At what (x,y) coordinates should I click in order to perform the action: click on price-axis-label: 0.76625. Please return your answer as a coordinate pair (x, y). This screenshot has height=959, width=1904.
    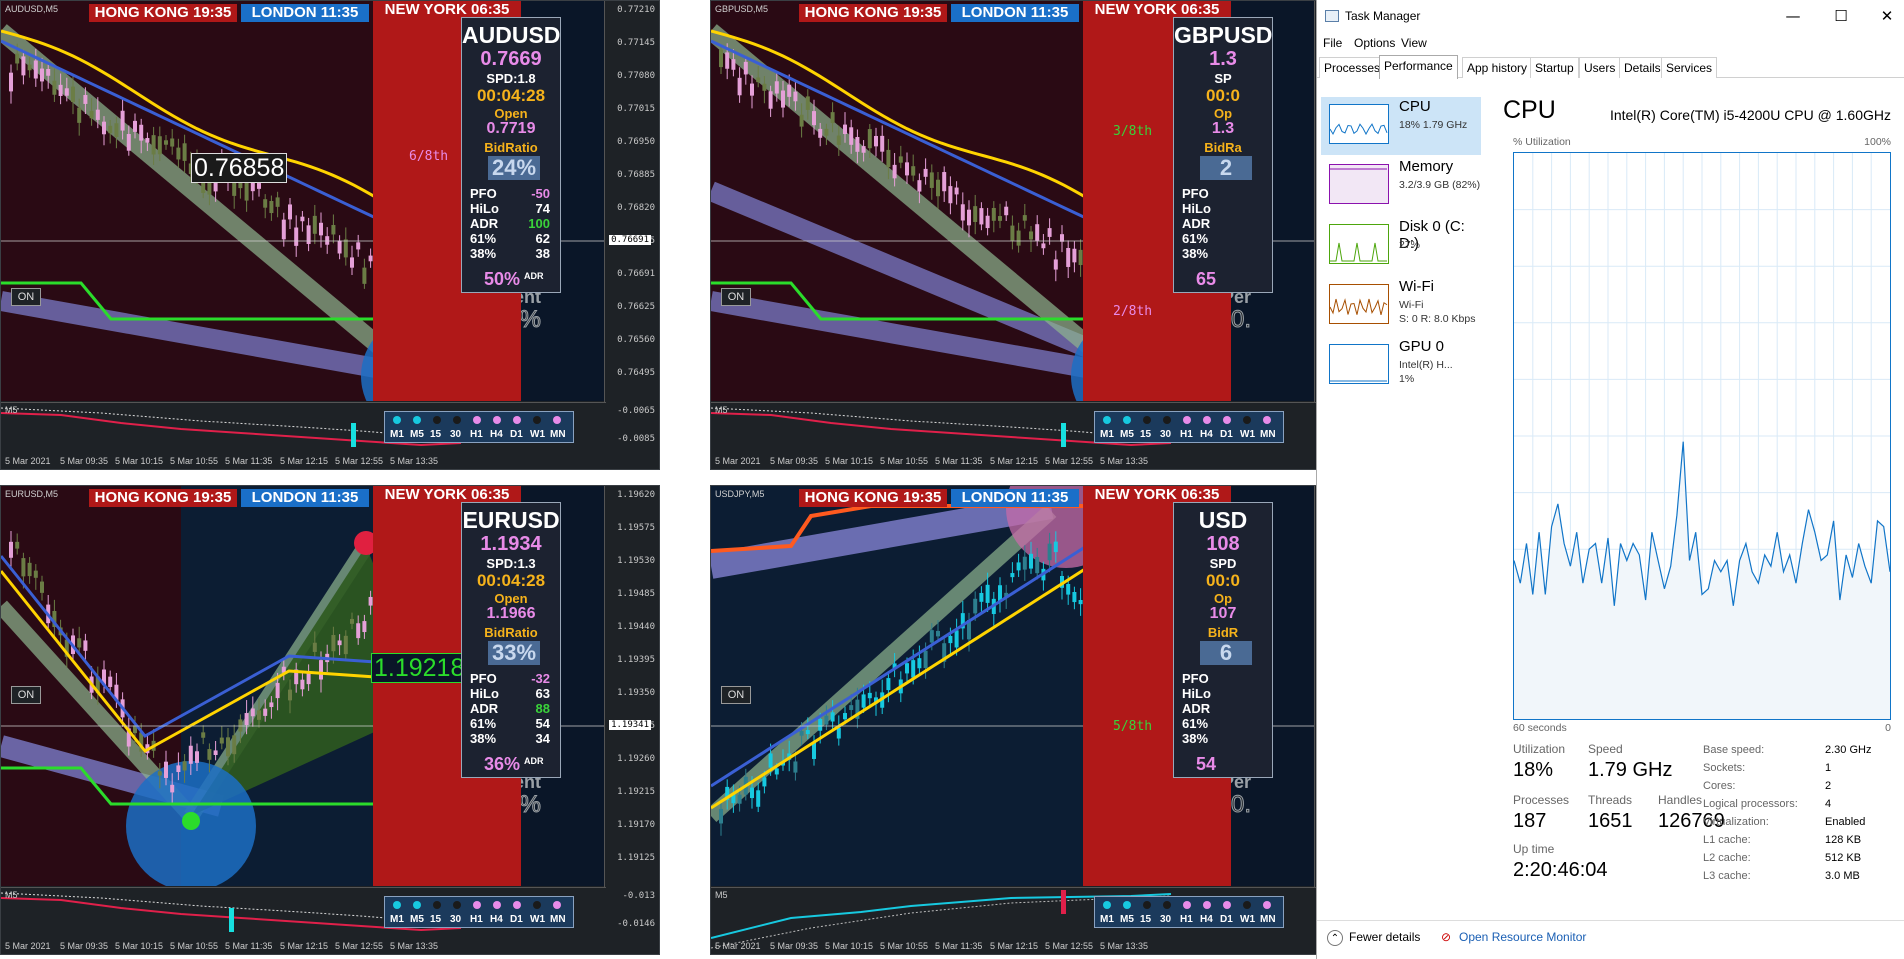
    Looking at the image, I should click on (636, 307).